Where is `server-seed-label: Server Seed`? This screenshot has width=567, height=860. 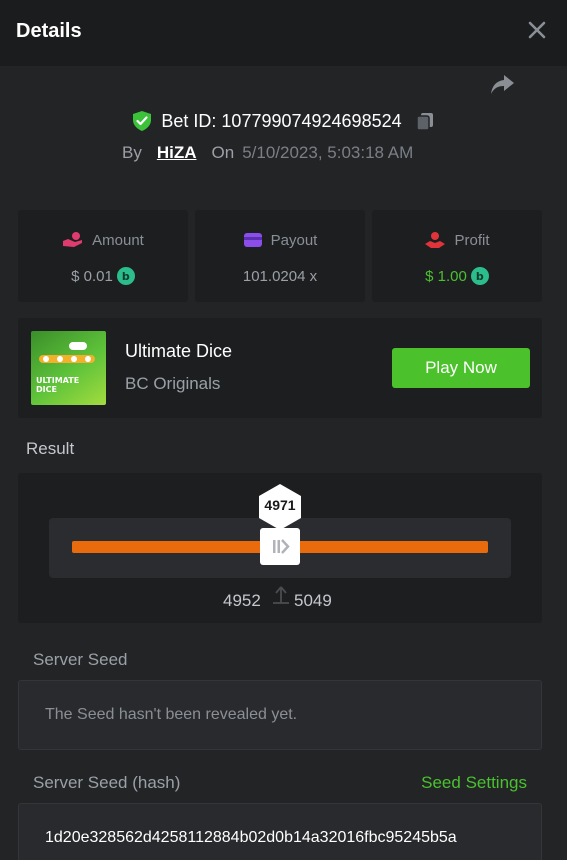 server-seed-label: Server Seed is located at coordinates (80, 659).